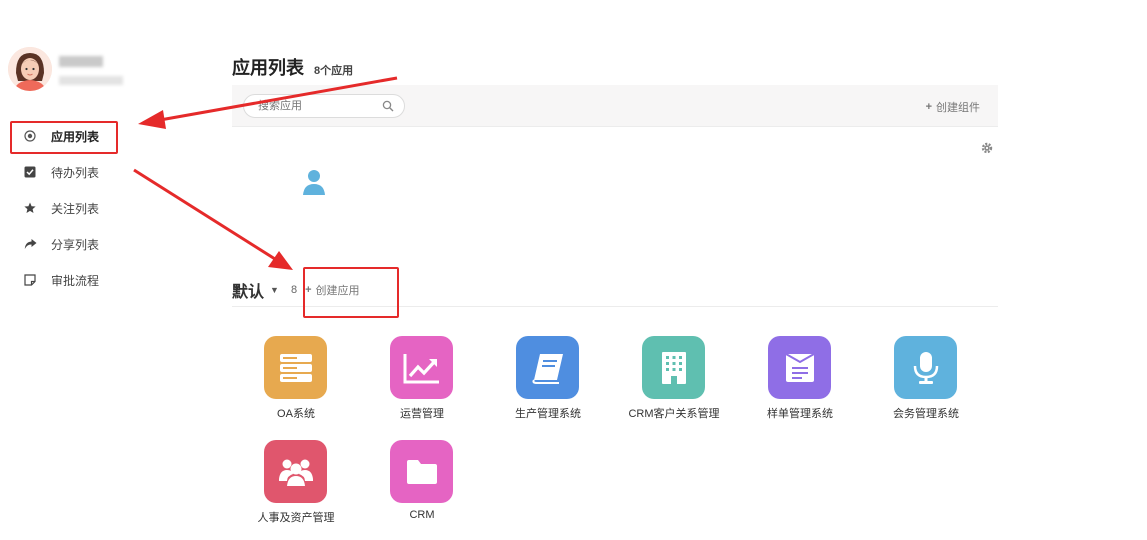  I want to click on group-header: 默认 ▼ 8 + 创建应用, so click(296, 290).